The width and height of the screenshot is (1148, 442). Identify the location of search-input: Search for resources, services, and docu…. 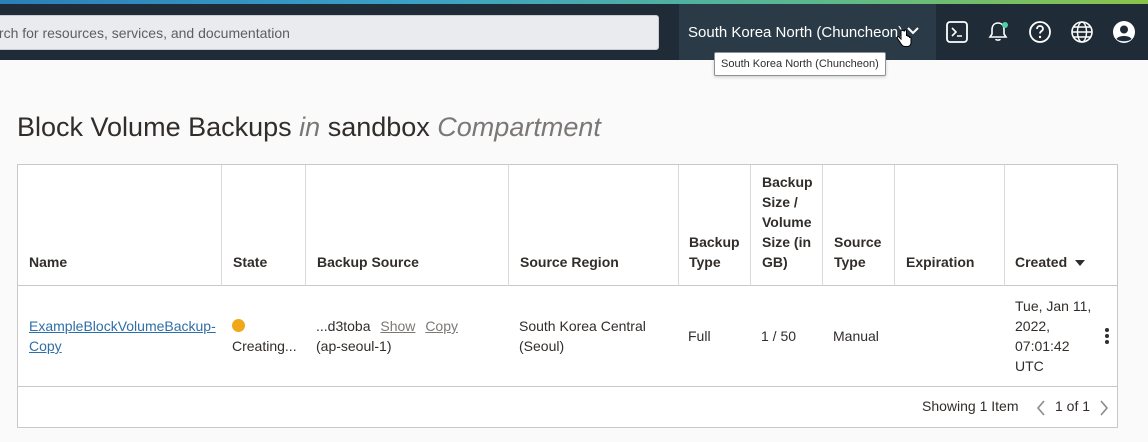
(329, 32).